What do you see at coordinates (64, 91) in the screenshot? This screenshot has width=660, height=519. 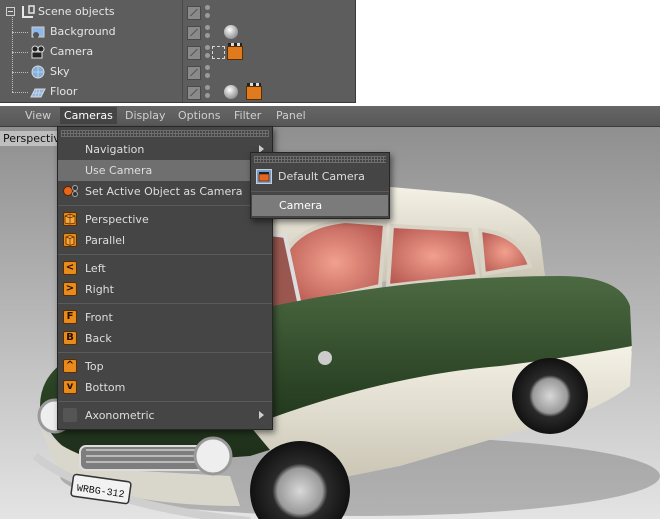 I see `object-label: Floor` at bounding box center [64, 91].